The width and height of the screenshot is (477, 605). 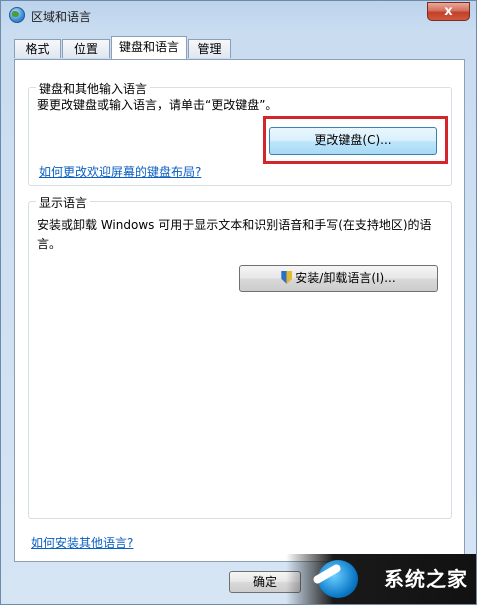 I want to click on watermark-logo: 系统之家, so click(x=381, y=579).